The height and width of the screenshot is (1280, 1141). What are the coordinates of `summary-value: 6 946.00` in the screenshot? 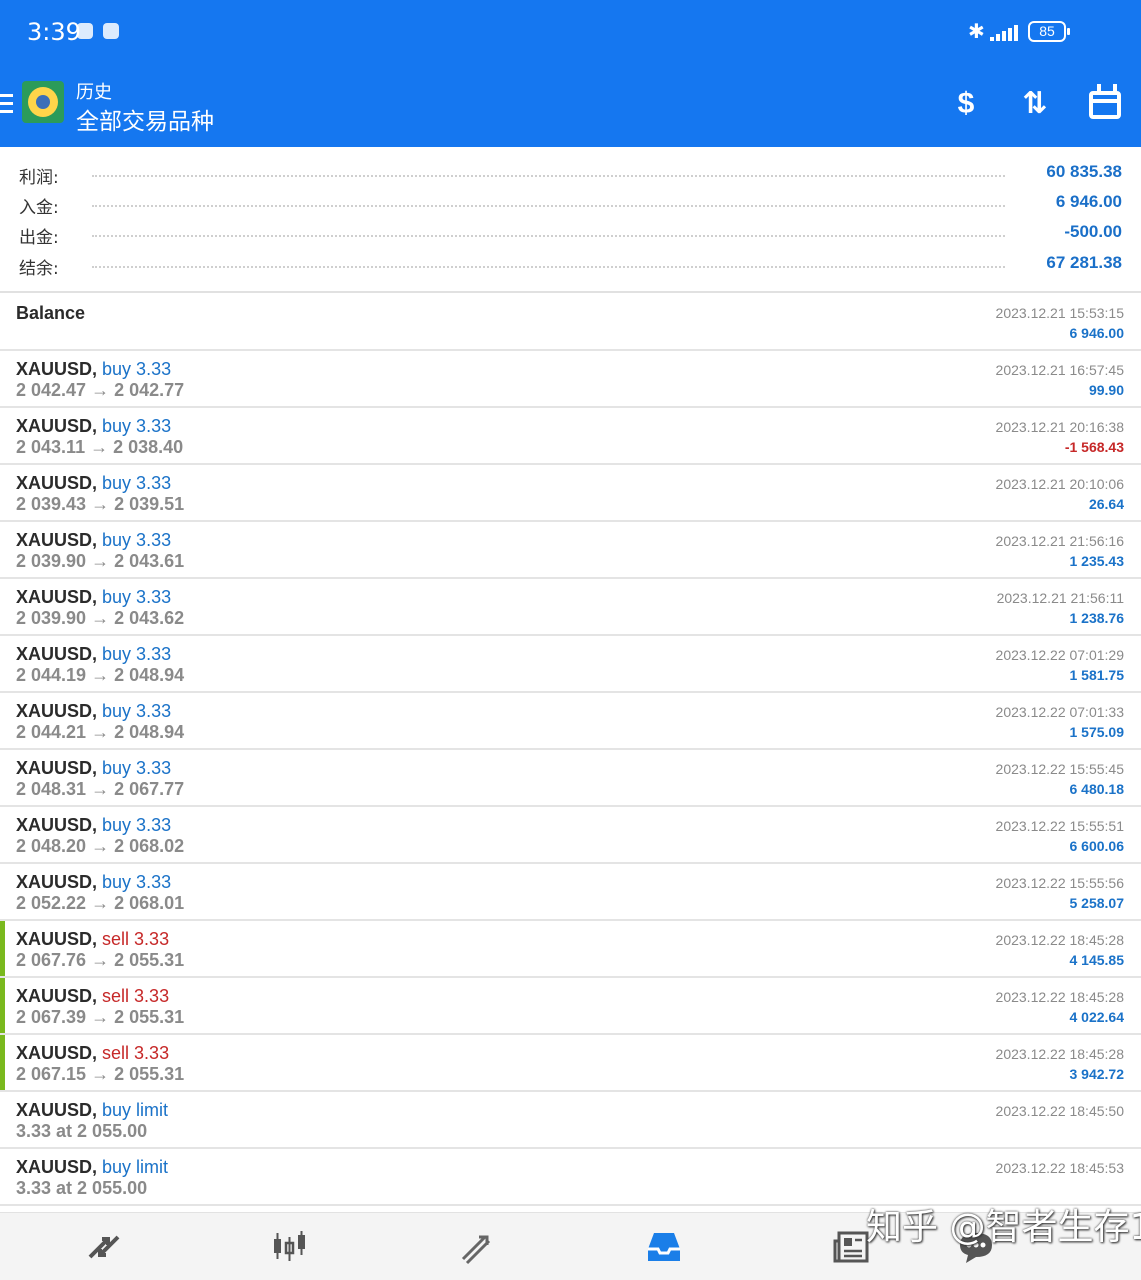 It's located at (1088, 201).